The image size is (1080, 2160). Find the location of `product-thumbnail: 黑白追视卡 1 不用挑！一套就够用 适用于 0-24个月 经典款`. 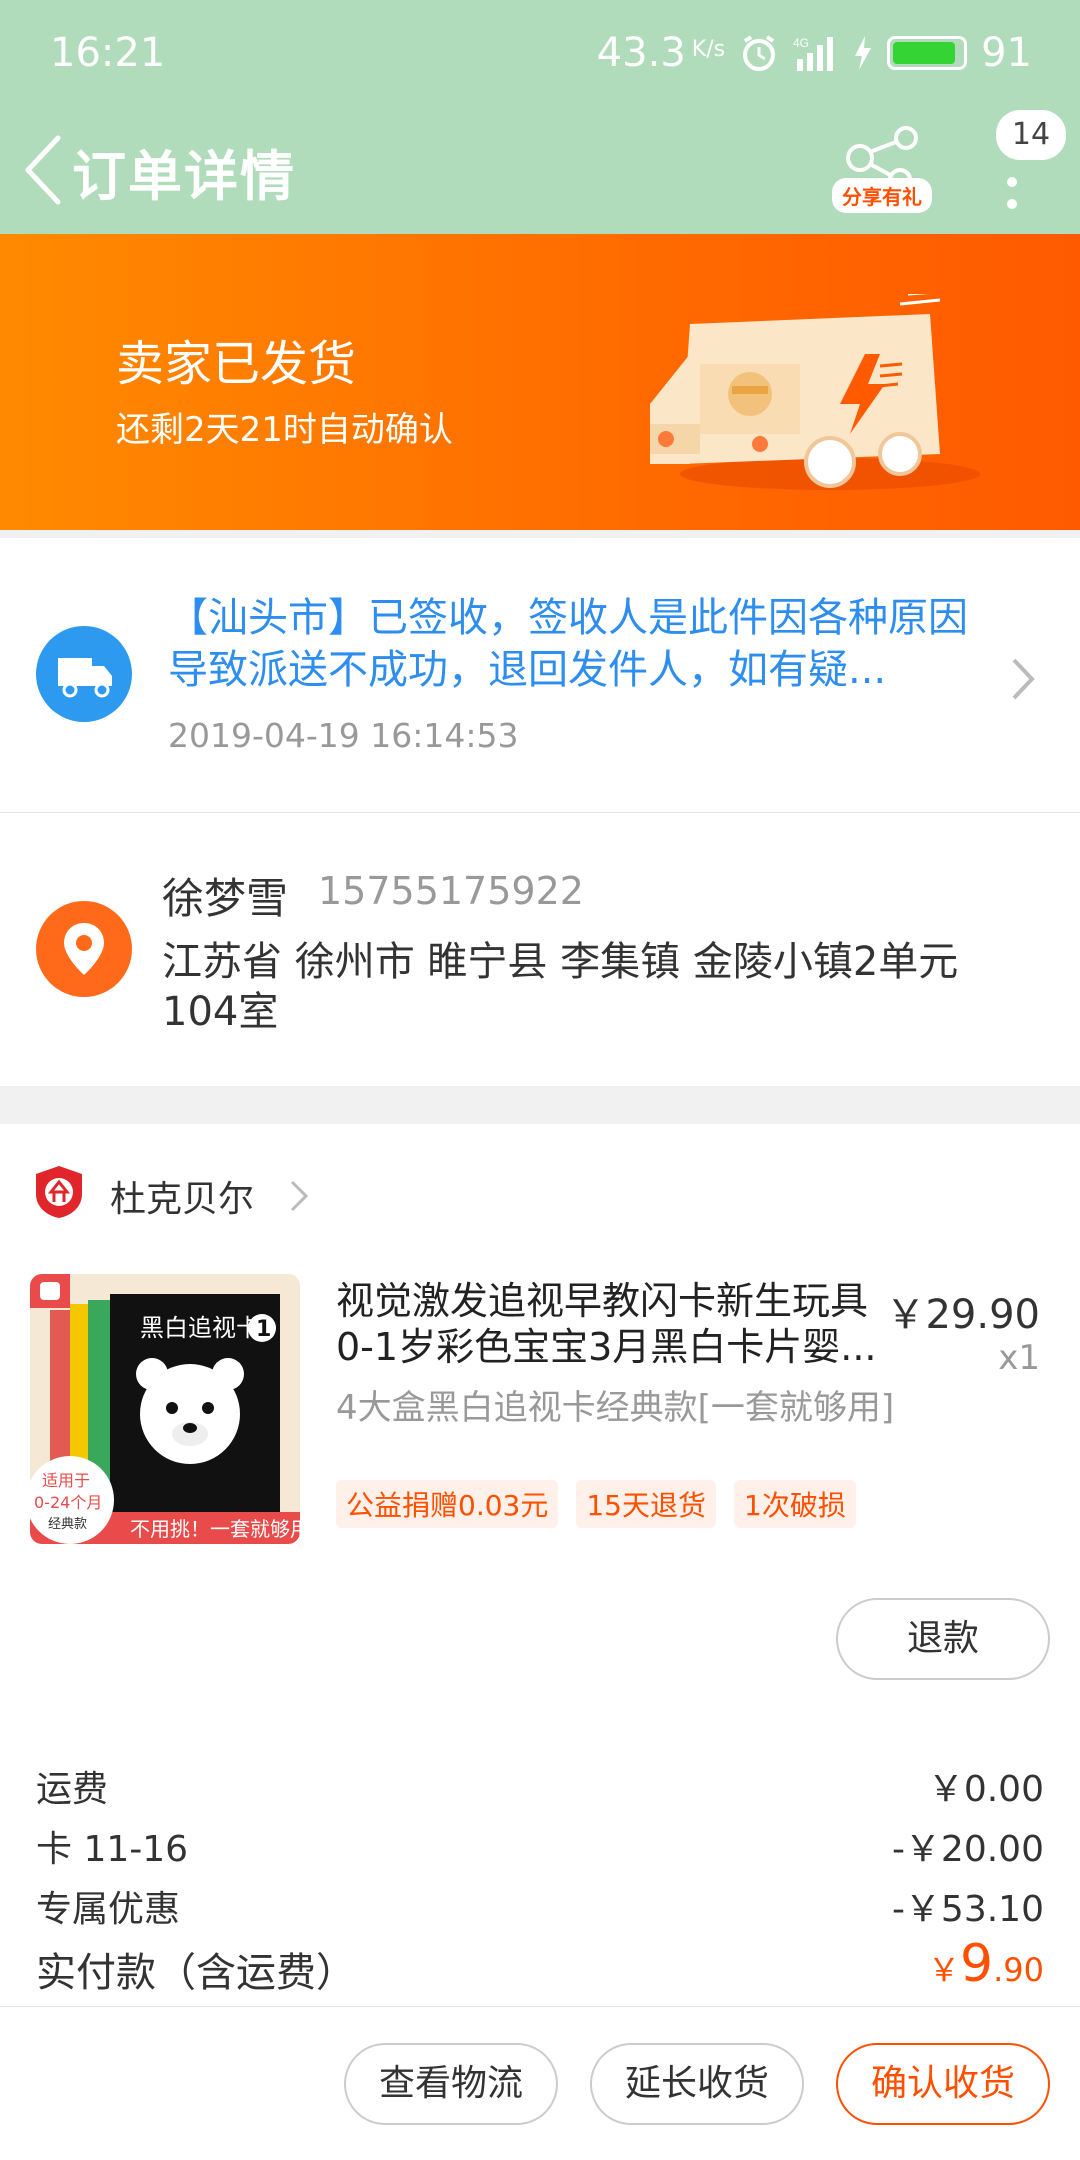

product-thumbnail: 黑白追视卡 1 不用挑！一套就够用 适用于 0-24个月 经典款 is located at coordinates (165, 1409).